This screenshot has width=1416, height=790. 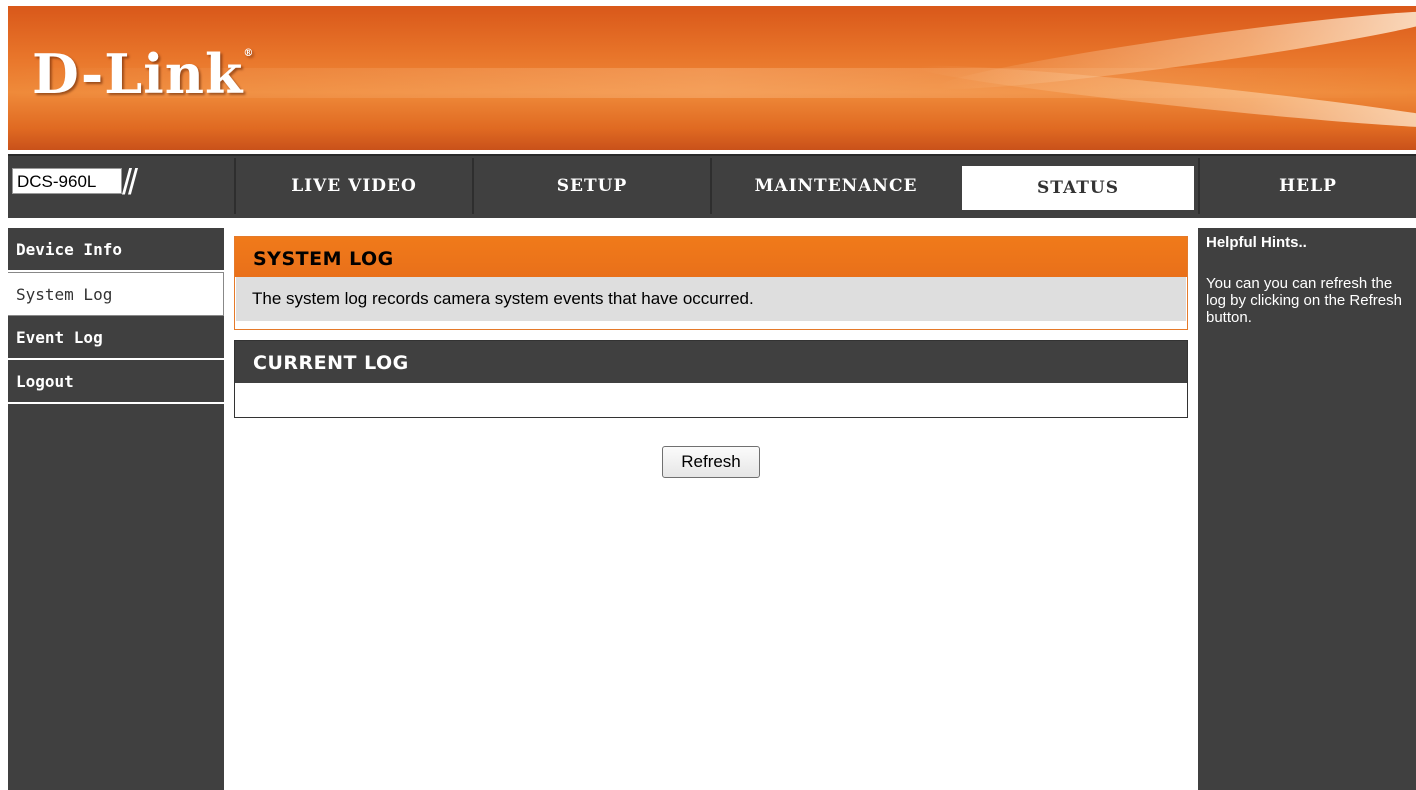 What do you see at coordinates (591, 186) in the screenshot?
I see `tab-setup: SETUP` at bounding box center [591, 186].